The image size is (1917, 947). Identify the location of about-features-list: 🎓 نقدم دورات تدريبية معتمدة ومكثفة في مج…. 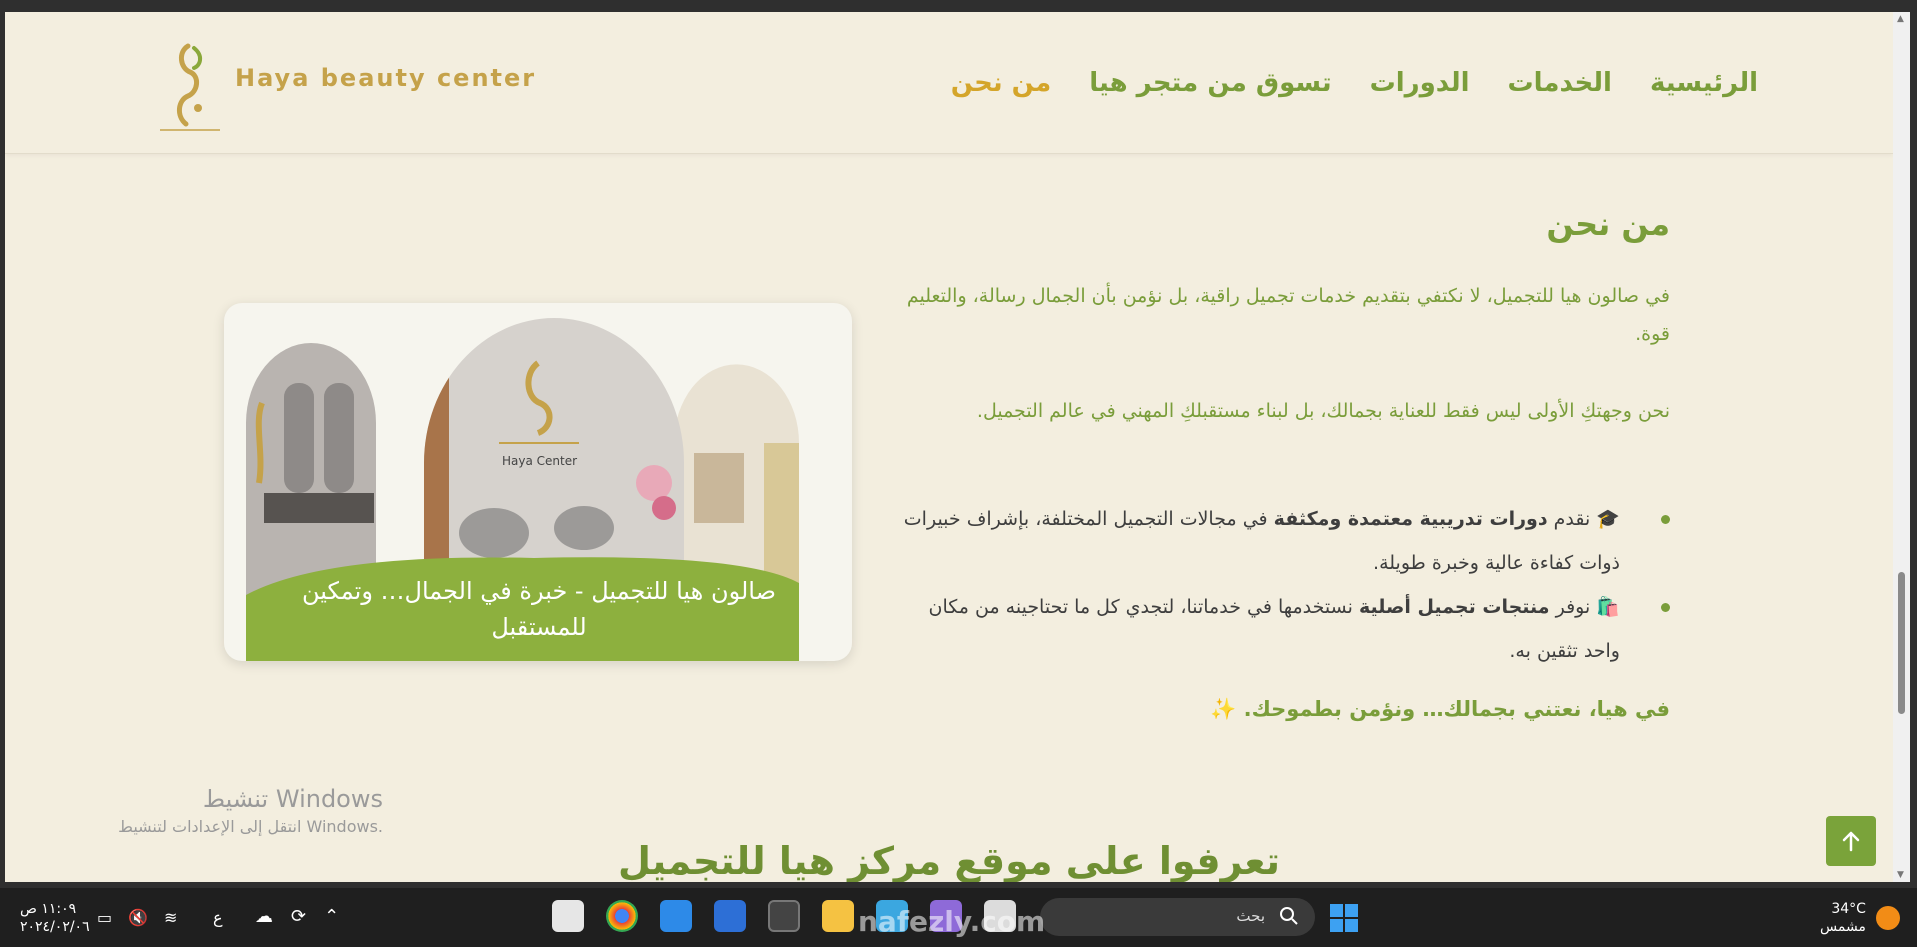
(1280, 585).